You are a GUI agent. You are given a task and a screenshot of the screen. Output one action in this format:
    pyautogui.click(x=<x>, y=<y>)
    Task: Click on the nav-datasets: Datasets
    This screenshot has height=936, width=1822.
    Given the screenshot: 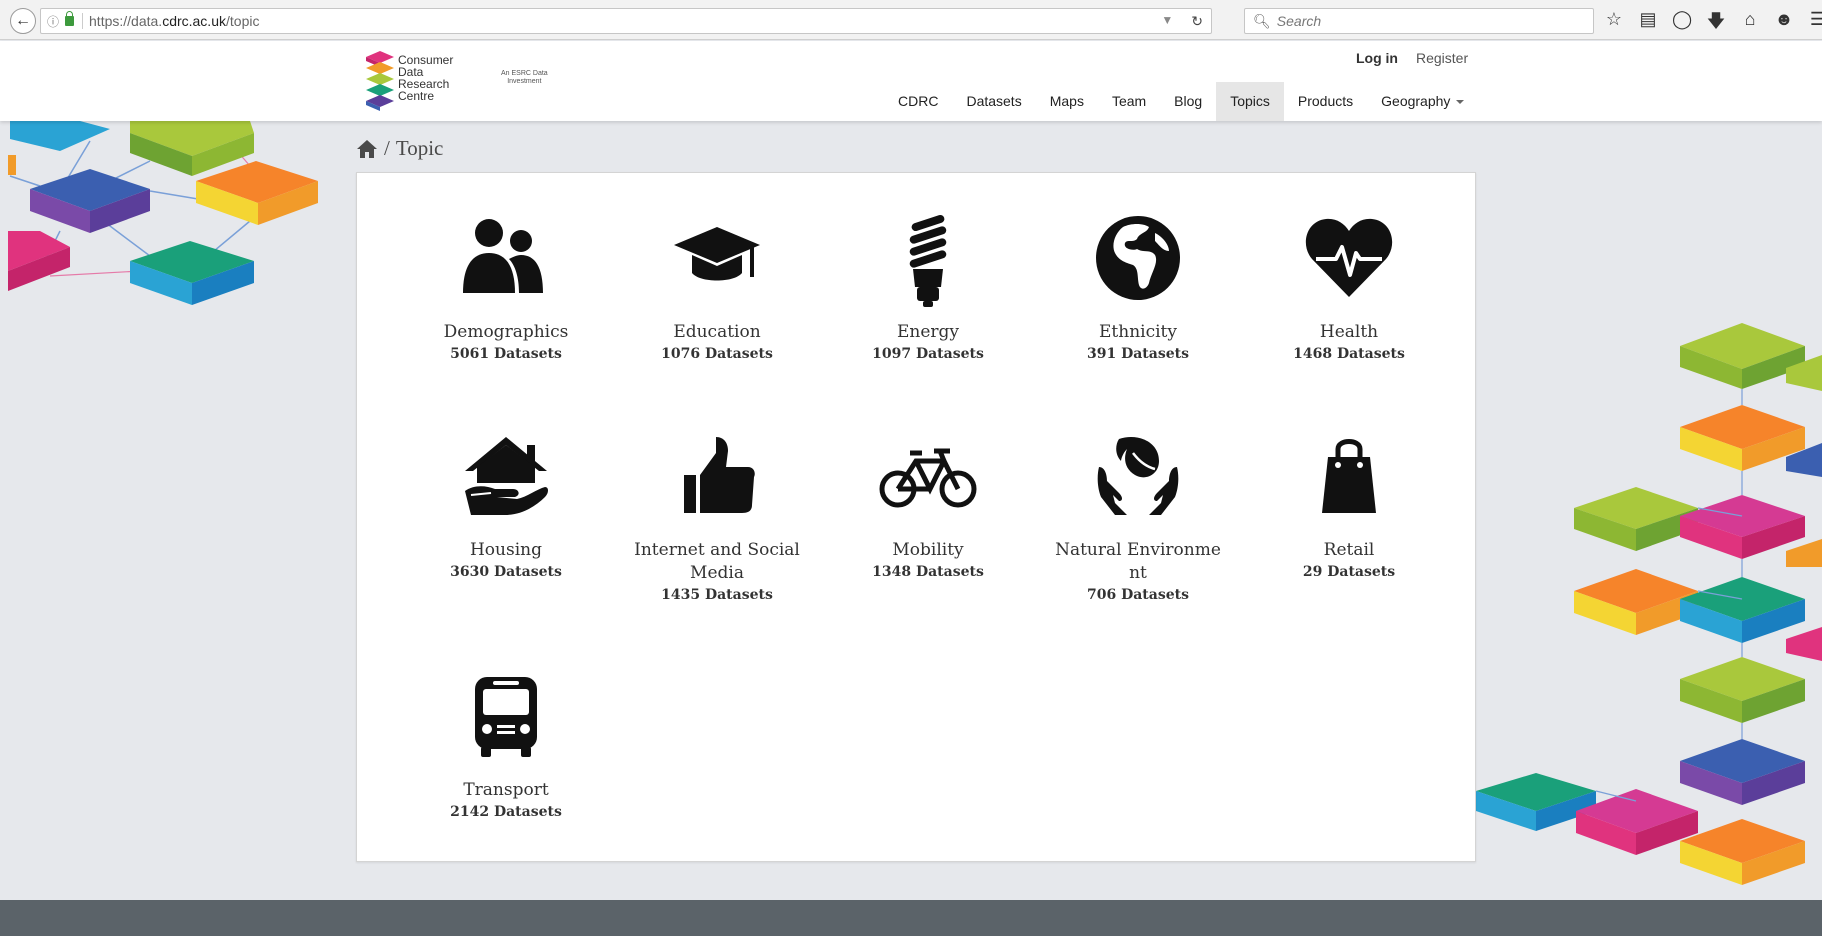 What is the action you would take?
    pyautogui.click(x=993, y=101)
    